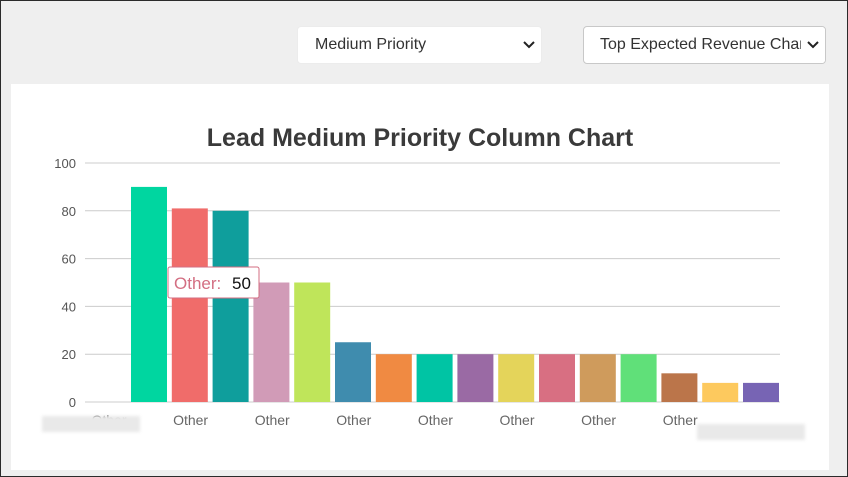 The image size is (848, 477). What do you see at coordinates (65, 163) in the screenshot?
I see `y-tick-label: 100` at bounding box center [65, 163].